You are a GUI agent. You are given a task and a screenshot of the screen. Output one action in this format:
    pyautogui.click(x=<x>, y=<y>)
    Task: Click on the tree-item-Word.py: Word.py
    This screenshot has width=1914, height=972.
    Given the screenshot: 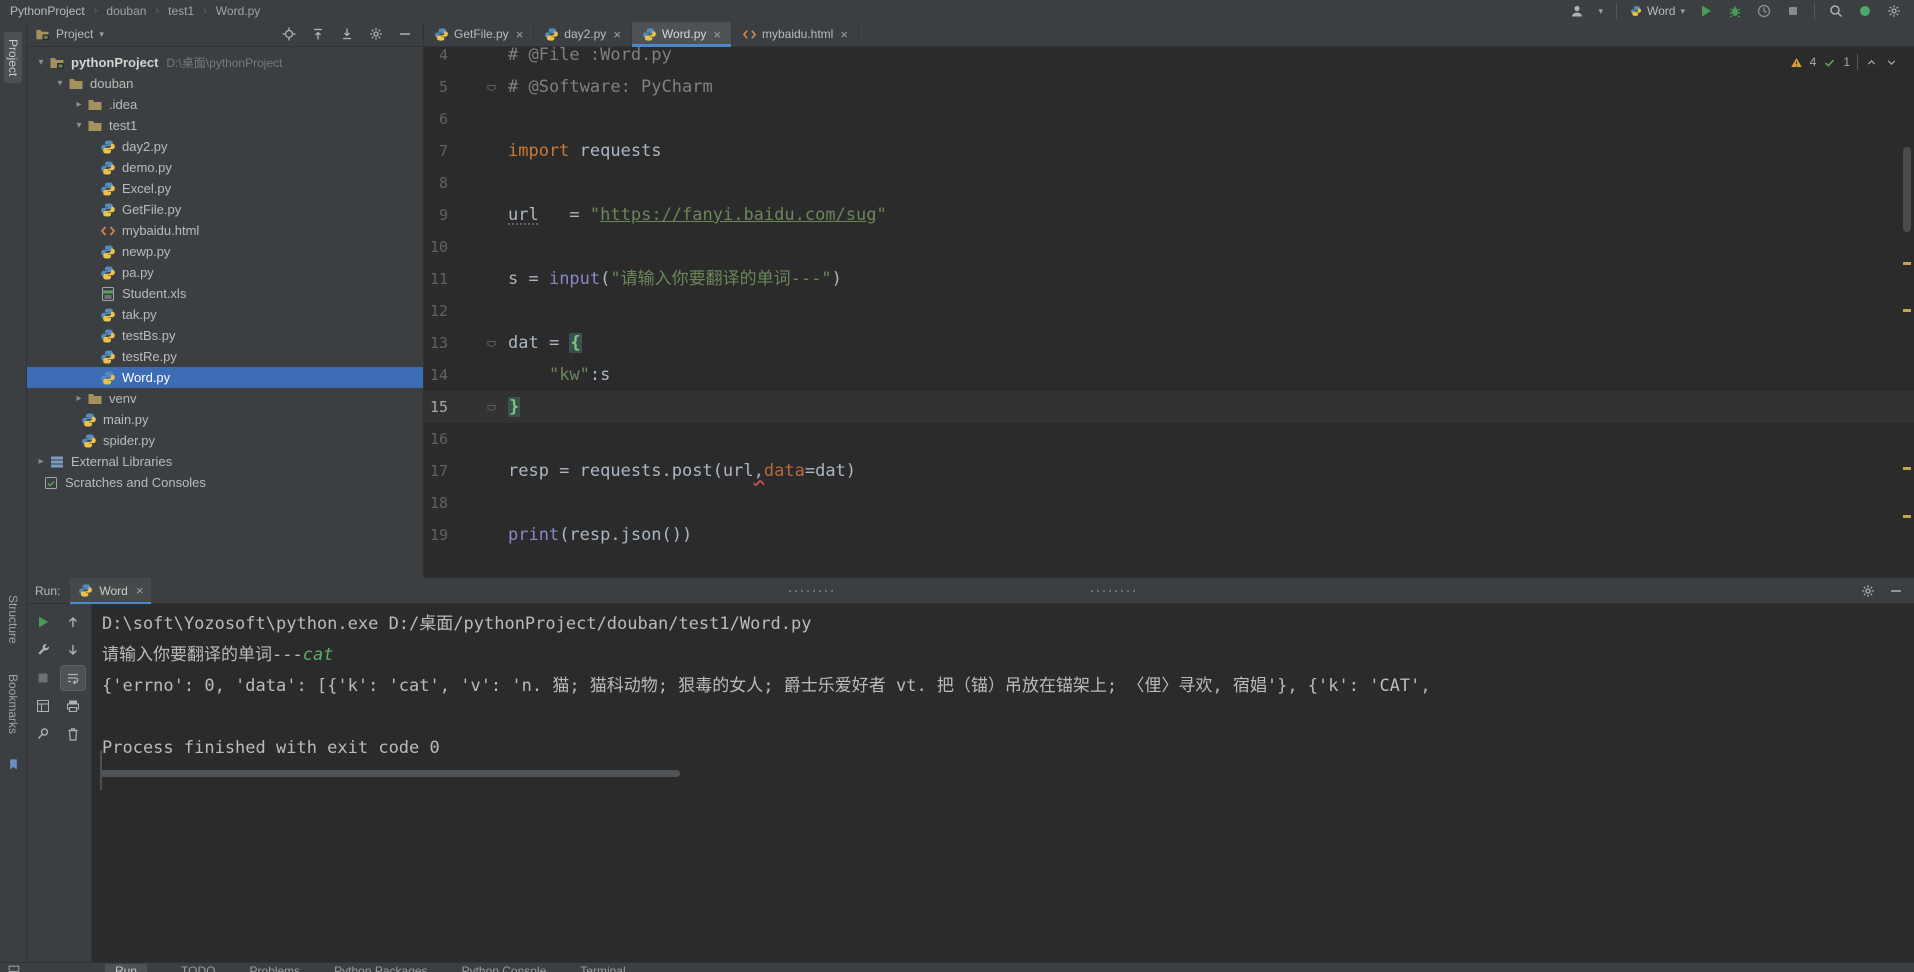 What is the action you would take?
    pyautogui.click(x=225, y=377)
    